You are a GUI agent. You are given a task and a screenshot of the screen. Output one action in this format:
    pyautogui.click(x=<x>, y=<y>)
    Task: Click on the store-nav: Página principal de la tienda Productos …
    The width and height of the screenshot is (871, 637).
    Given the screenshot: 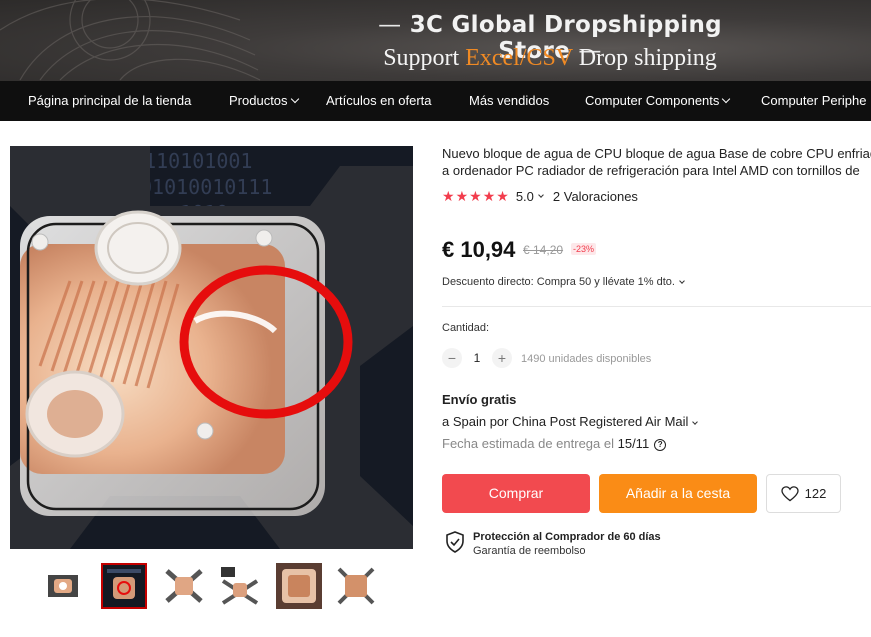 What is the action you would take?
    pyautogui.click(x=435, y=101)
    